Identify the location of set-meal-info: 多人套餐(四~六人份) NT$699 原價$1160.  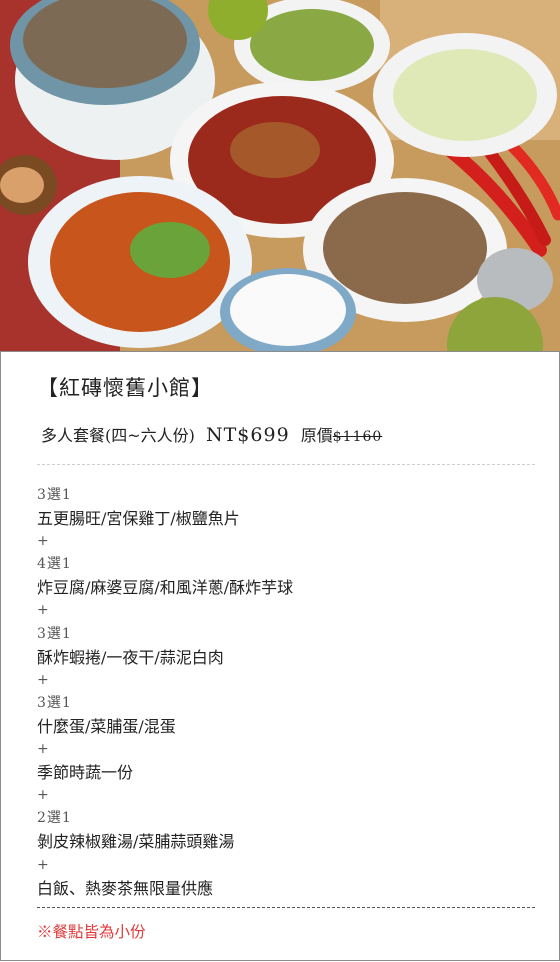
(211, 434).